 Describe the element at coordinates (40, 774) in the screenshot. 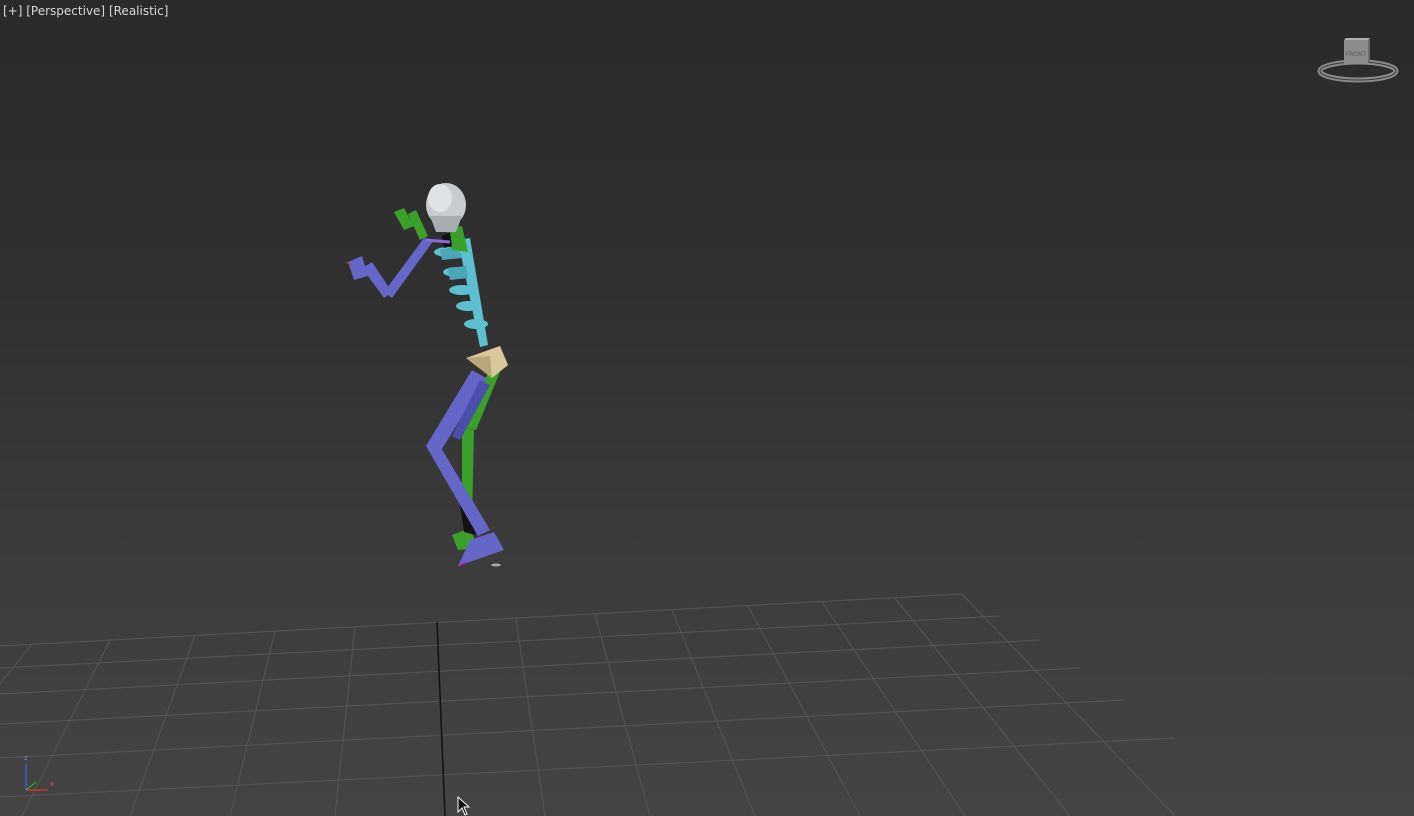

I see `axis-tripod: z x` at that location.